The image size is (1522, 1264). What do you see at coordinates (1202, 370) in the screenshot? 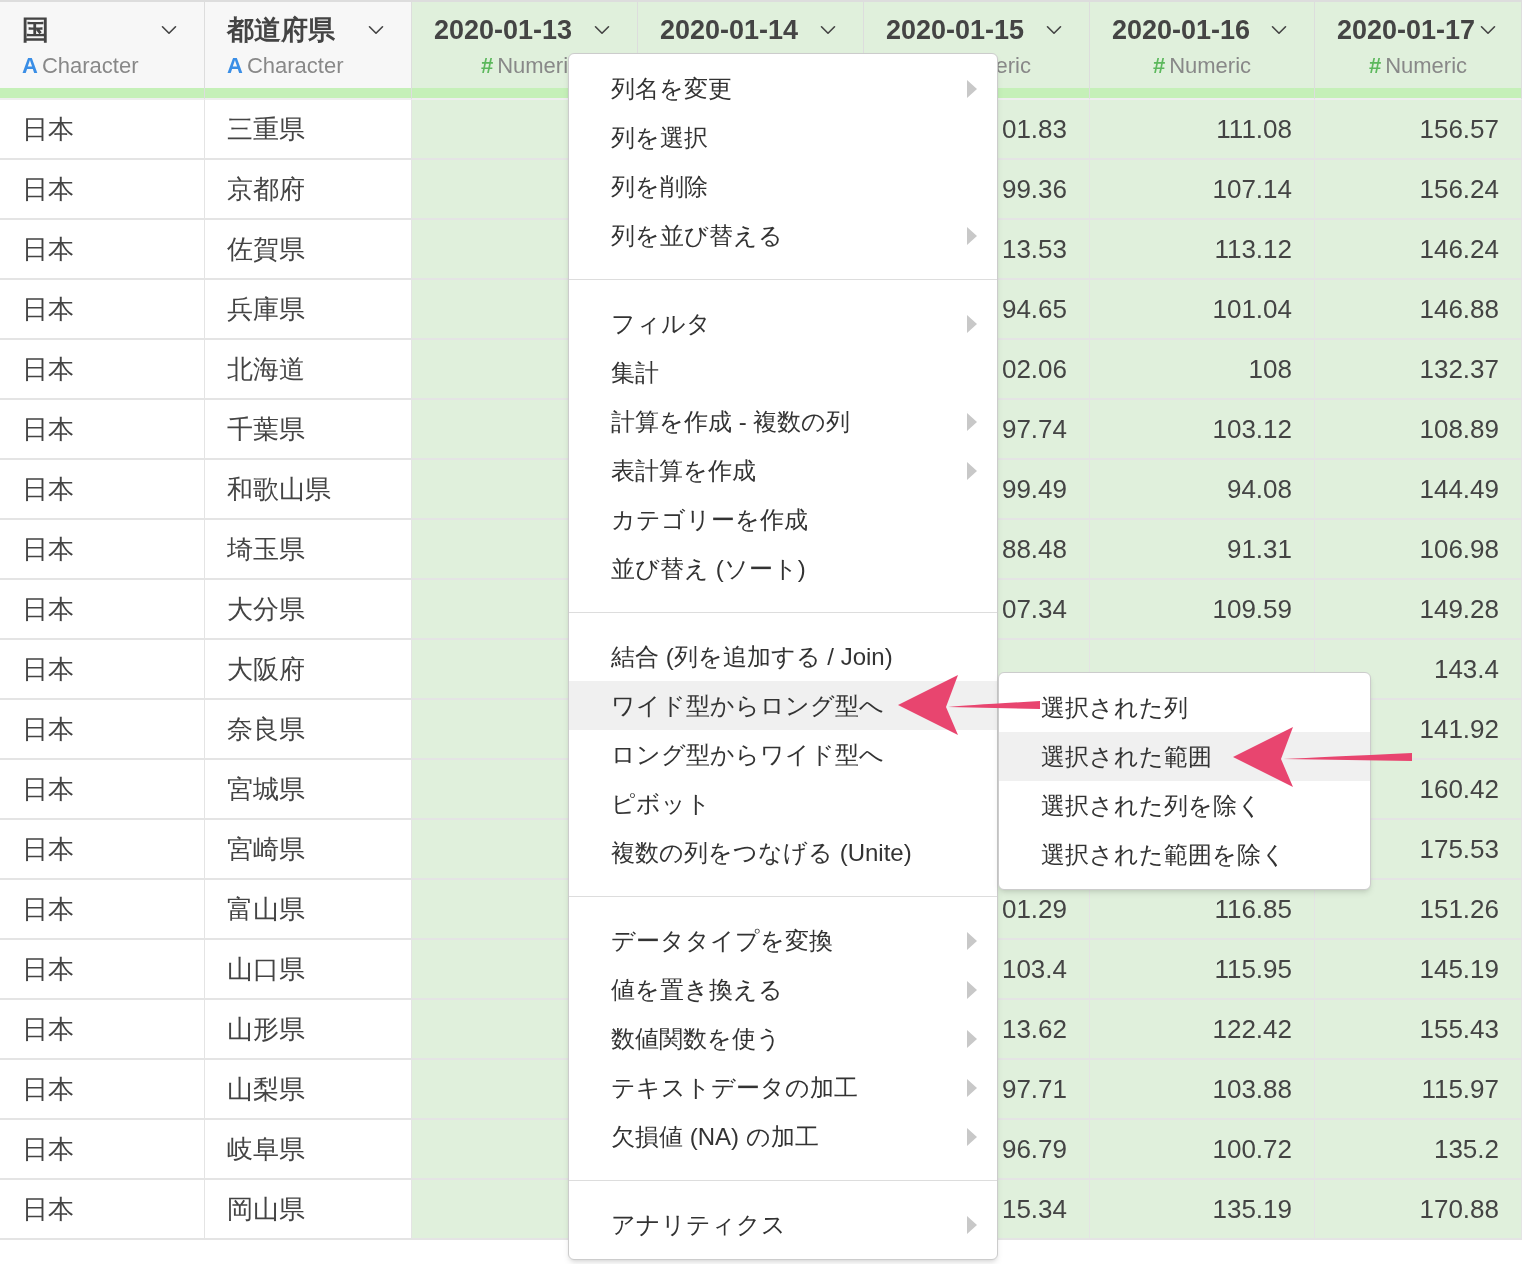
I see `table-cell: 108` at bounding box center [1202, 370].